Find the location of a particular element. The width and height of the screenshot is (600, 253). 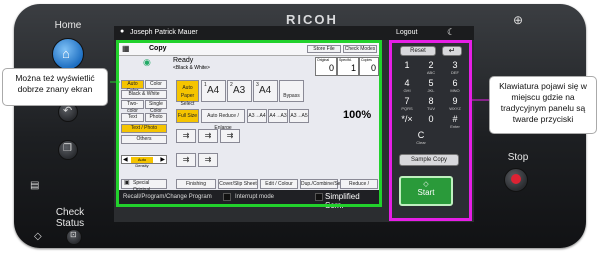

window-icon: ❐ is located at coordinates (67, 148).